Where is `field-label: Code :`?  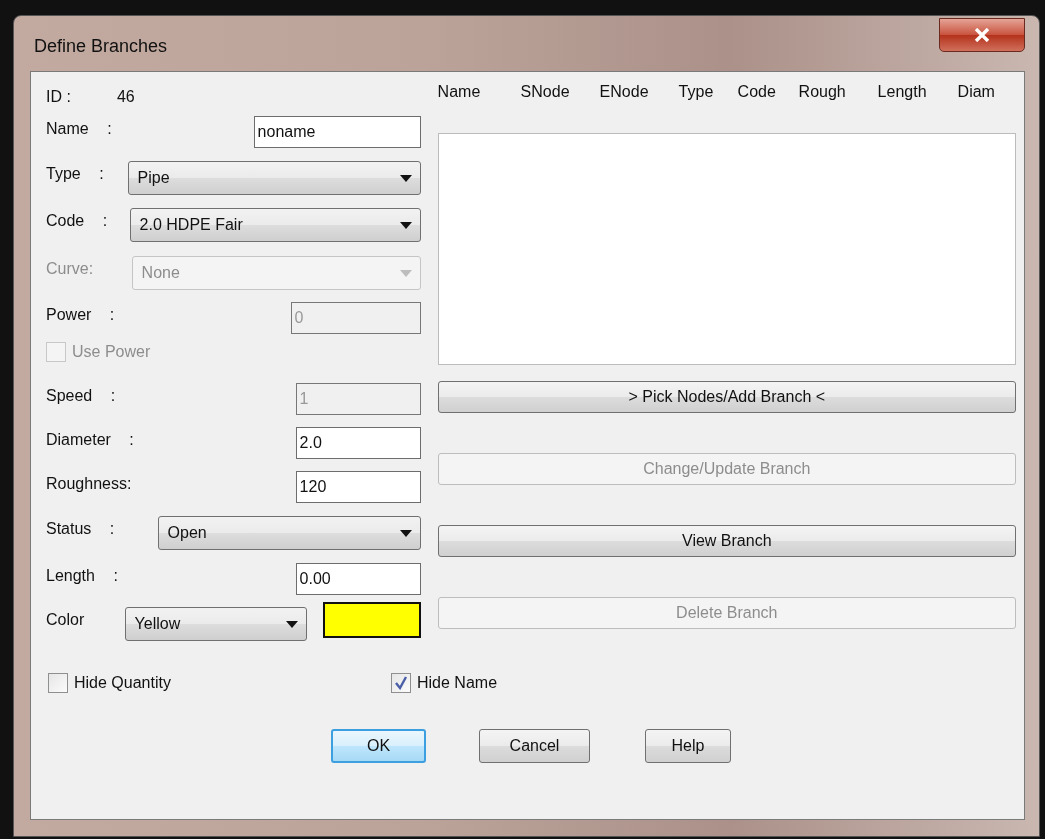 field-label: Code : is located at coordinates (77, 220).